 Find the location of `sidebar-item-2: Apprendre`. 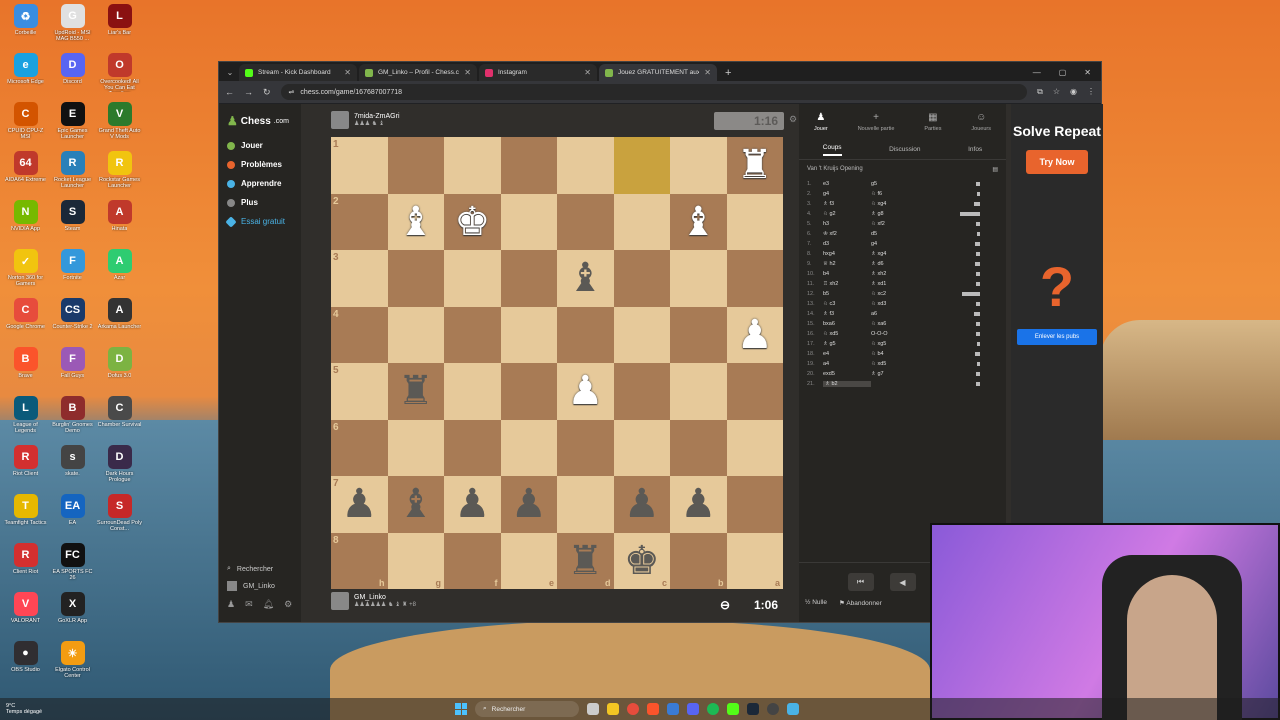

sidebar-item-2: Apprendre is located at coordinates (260, 183).